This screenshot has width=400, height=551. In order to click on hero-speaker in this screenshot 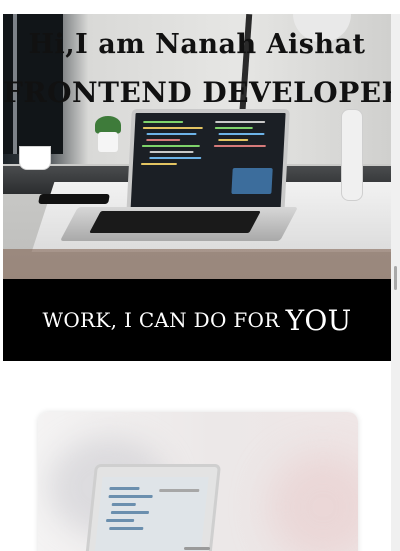, I will do `click(352, 155)`.